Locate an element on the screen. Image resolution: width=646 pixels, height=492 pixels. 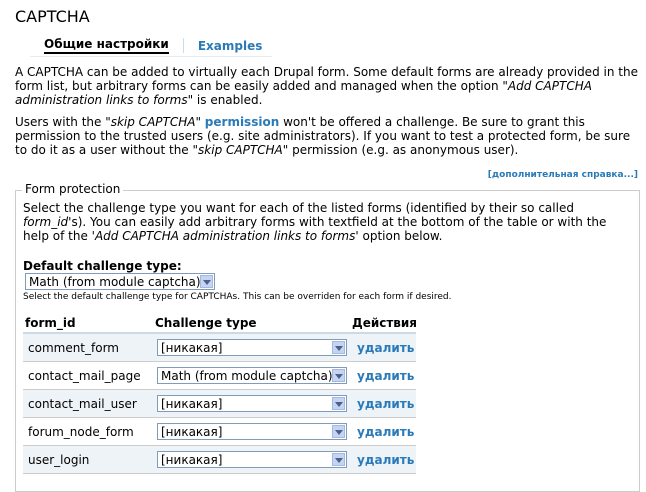
form-id-cell: forum_node_form is located at coordinates (81, 432).